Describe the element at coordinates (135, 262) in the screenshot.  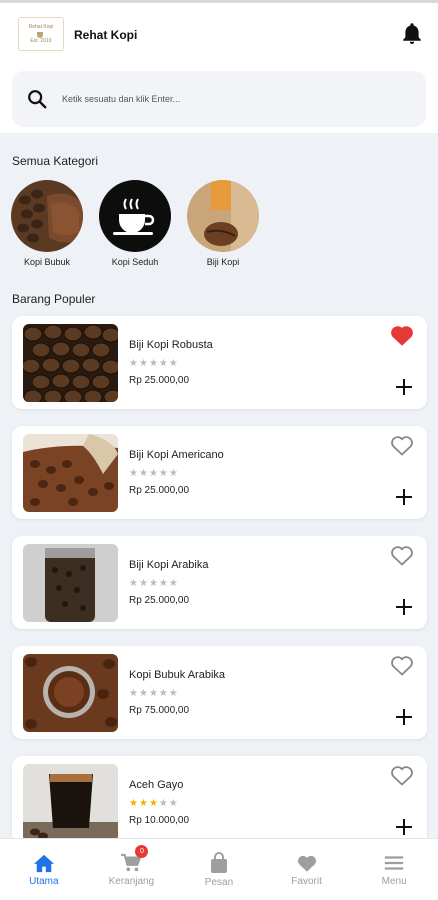
I see `category-label: Kopi Seduh` at that location.